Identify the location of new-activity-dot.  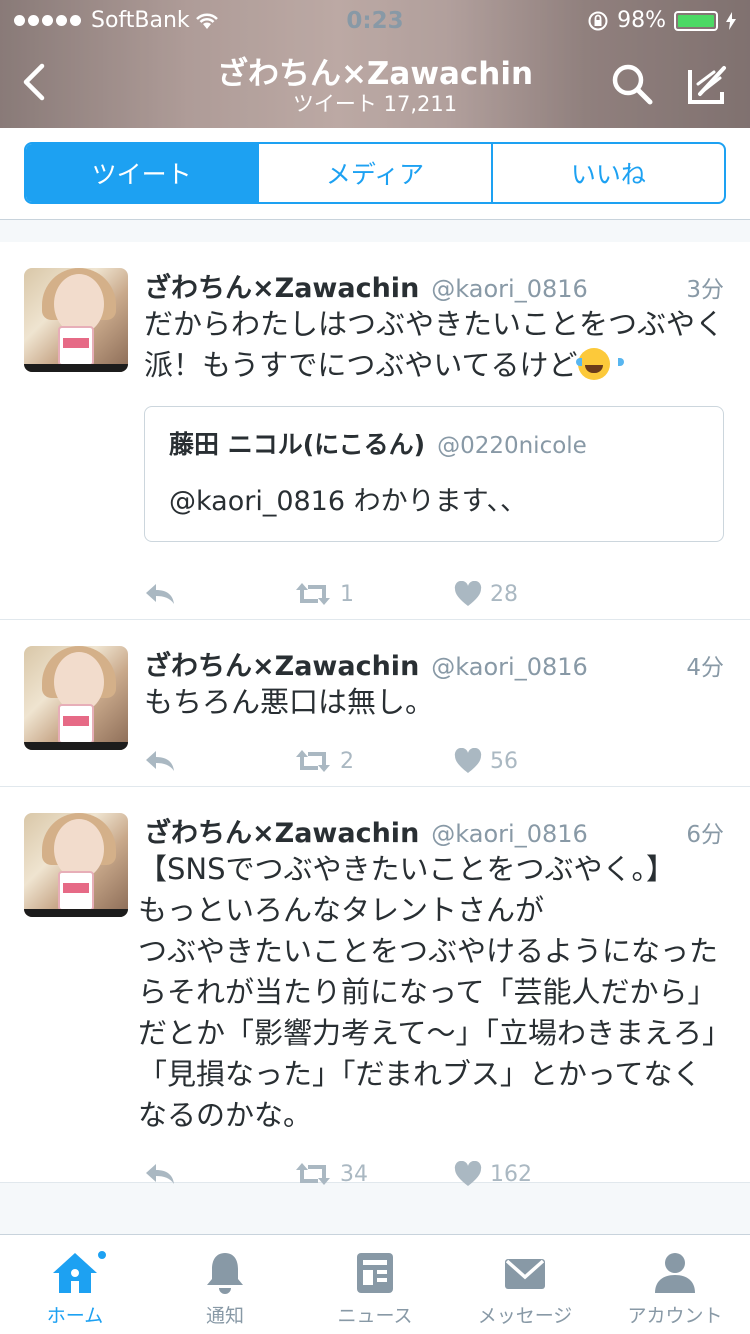
(102, 1255).